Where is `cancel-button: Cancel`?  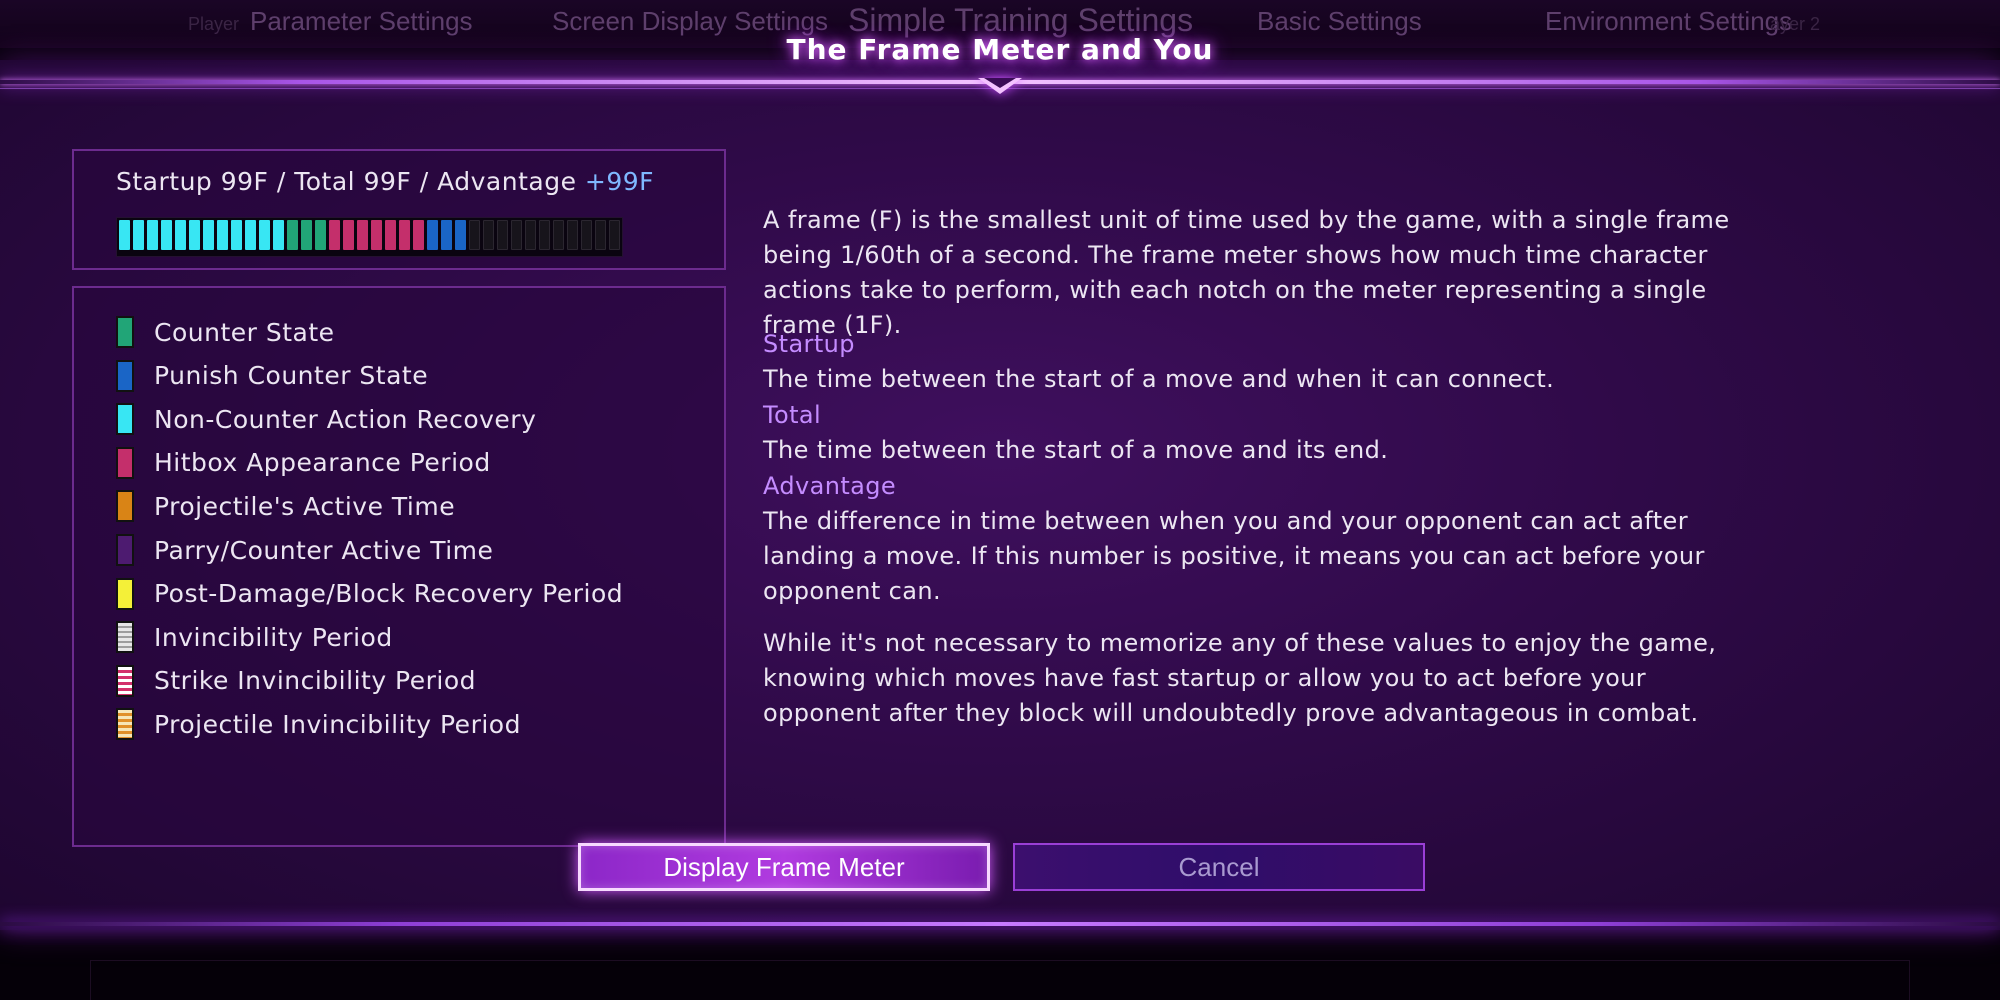
cancel-button: Cancel is located at coordinates (1219, 867).